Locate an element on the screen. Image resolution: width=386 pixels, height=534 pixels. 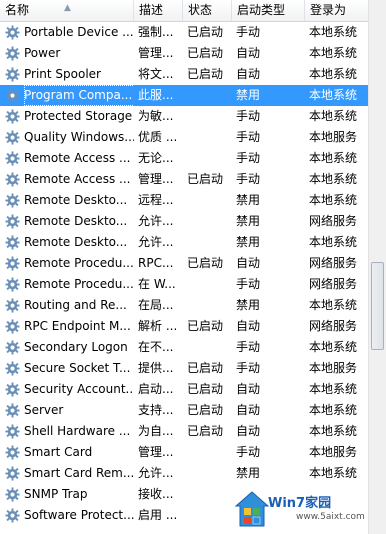
service-row: Smart Card Rem... 允许... 禁用 本地系统 is located at coordinates (184, 473).